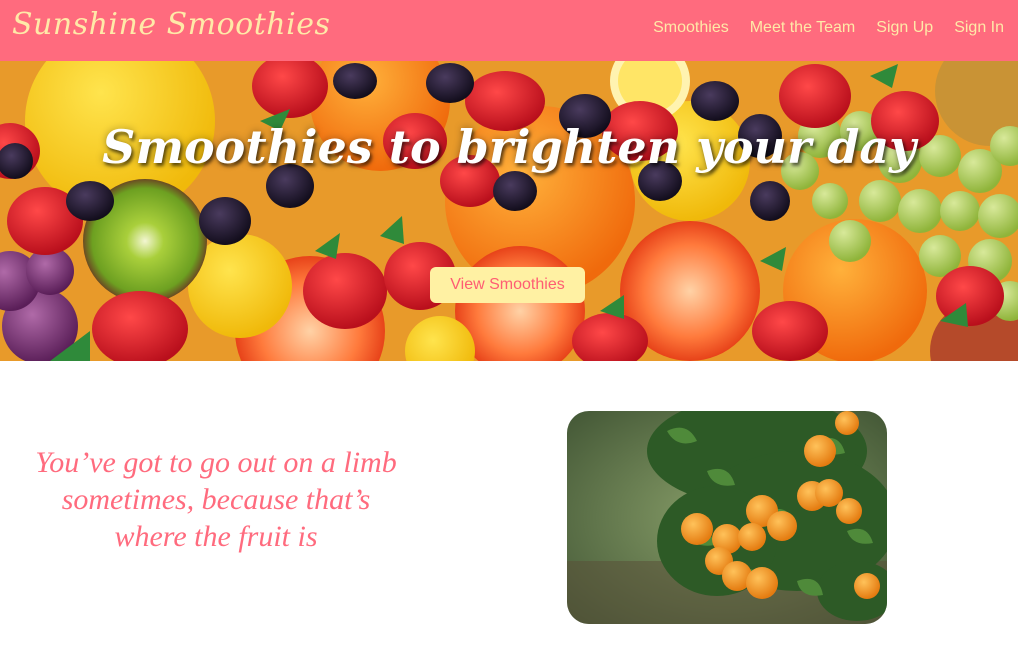 The width and height of the screenshot is (1018, 672). Describe the element at coordinates (171, 24) in the screenshot. I see `brand-logo: Sunshine Smoothies` at that location.